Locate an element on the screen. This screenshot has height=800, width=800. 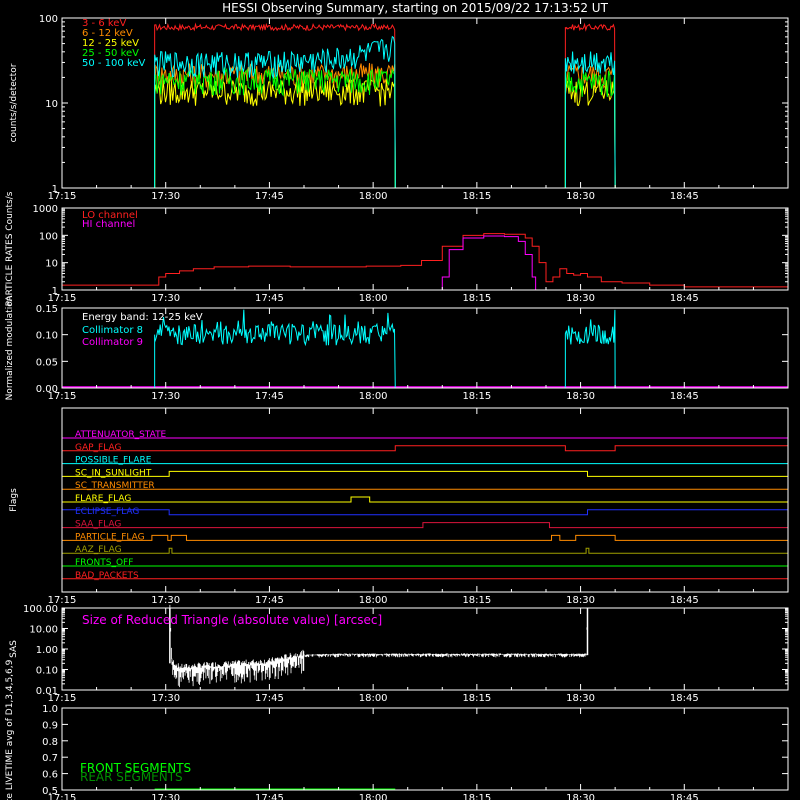
y-tick-label: 0.01 is located at coordinates (47, 691).